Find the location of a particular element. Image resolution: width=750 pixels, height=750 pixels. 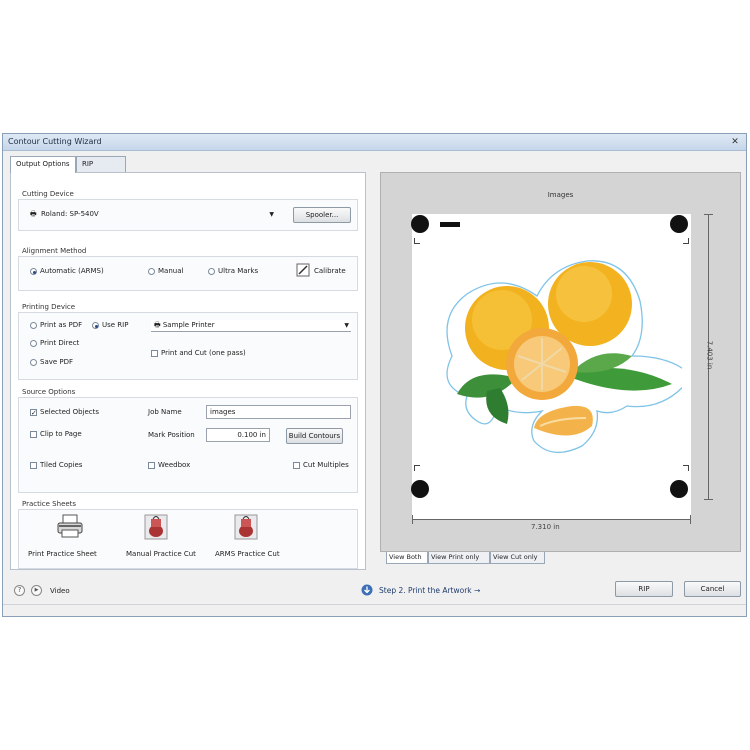

job-name-input: images is located at coordinates (278, 412).